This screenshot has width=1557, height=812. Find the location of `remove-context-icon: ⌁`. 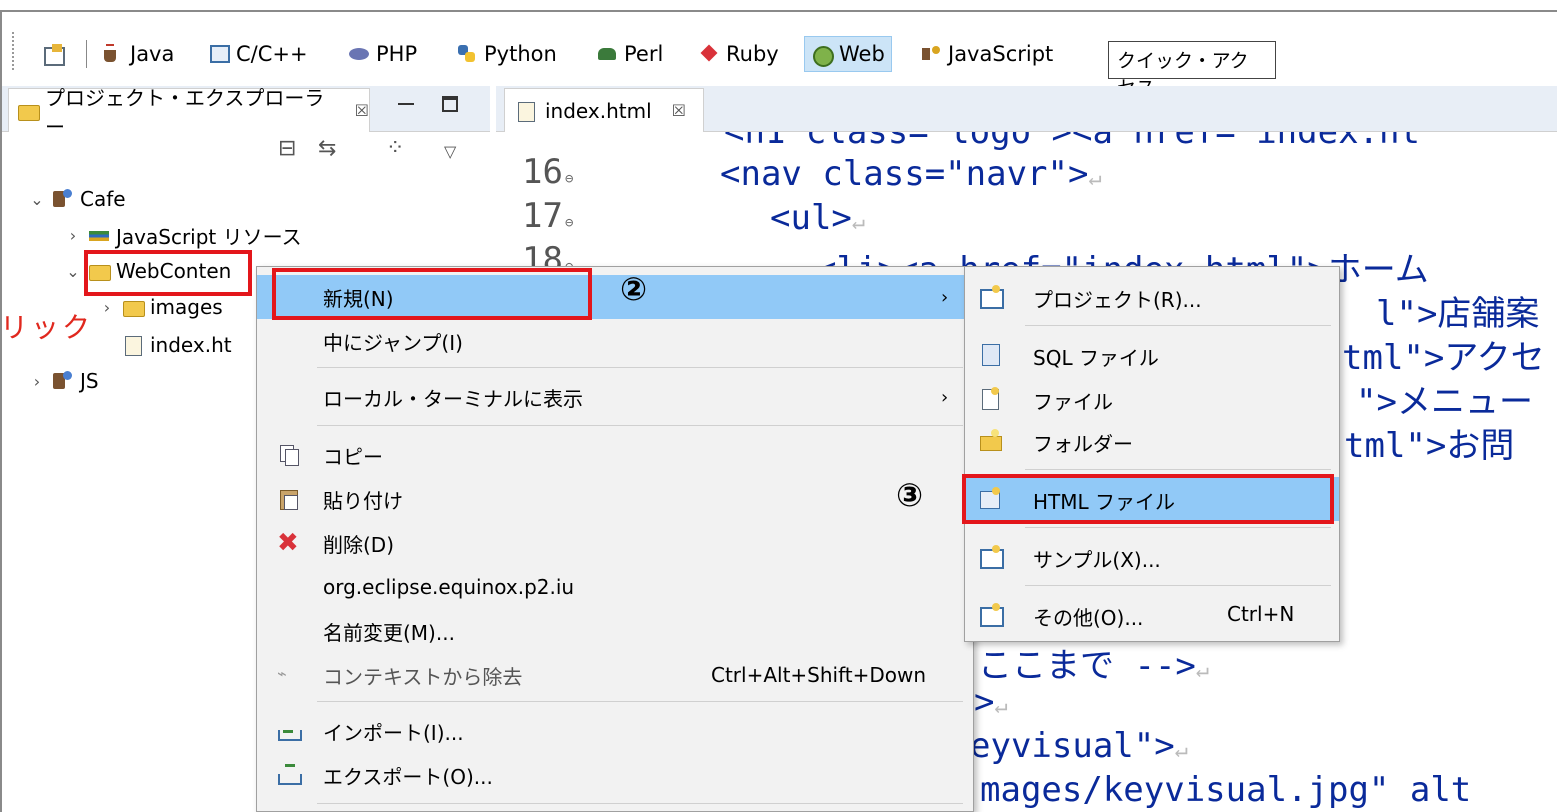

remove-context-icon: ⌁ is located at coordinates (282, 673).